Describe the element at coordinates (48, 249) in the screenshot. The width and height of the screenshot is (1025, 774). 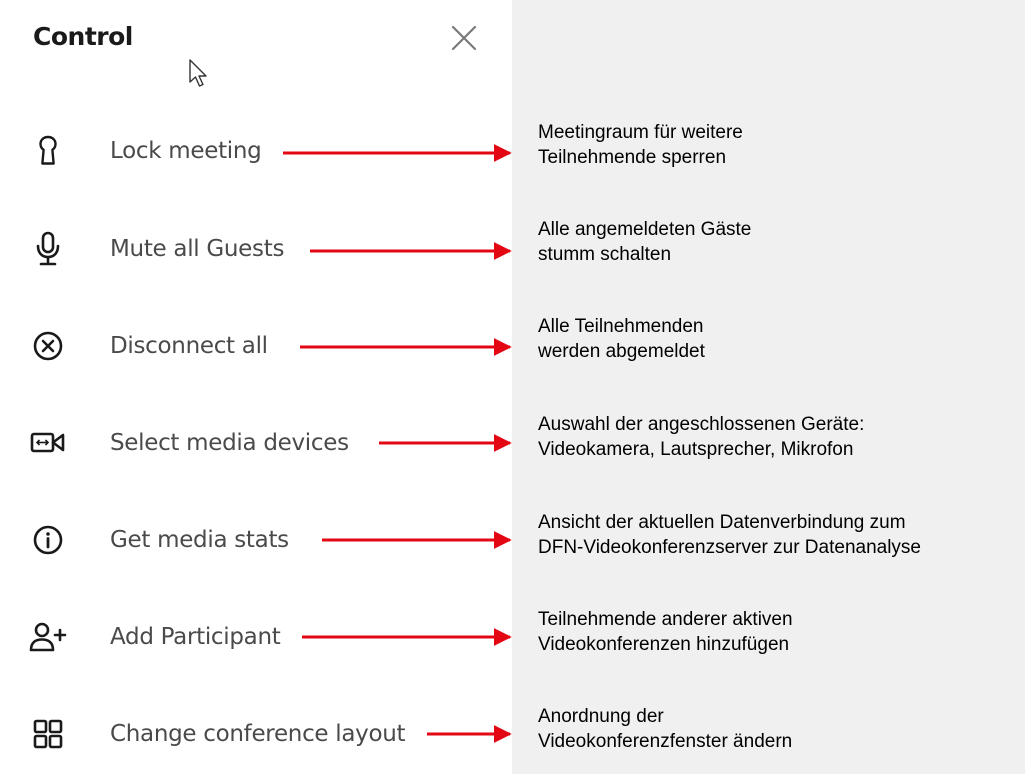
I see `microphone-icon` at that location.